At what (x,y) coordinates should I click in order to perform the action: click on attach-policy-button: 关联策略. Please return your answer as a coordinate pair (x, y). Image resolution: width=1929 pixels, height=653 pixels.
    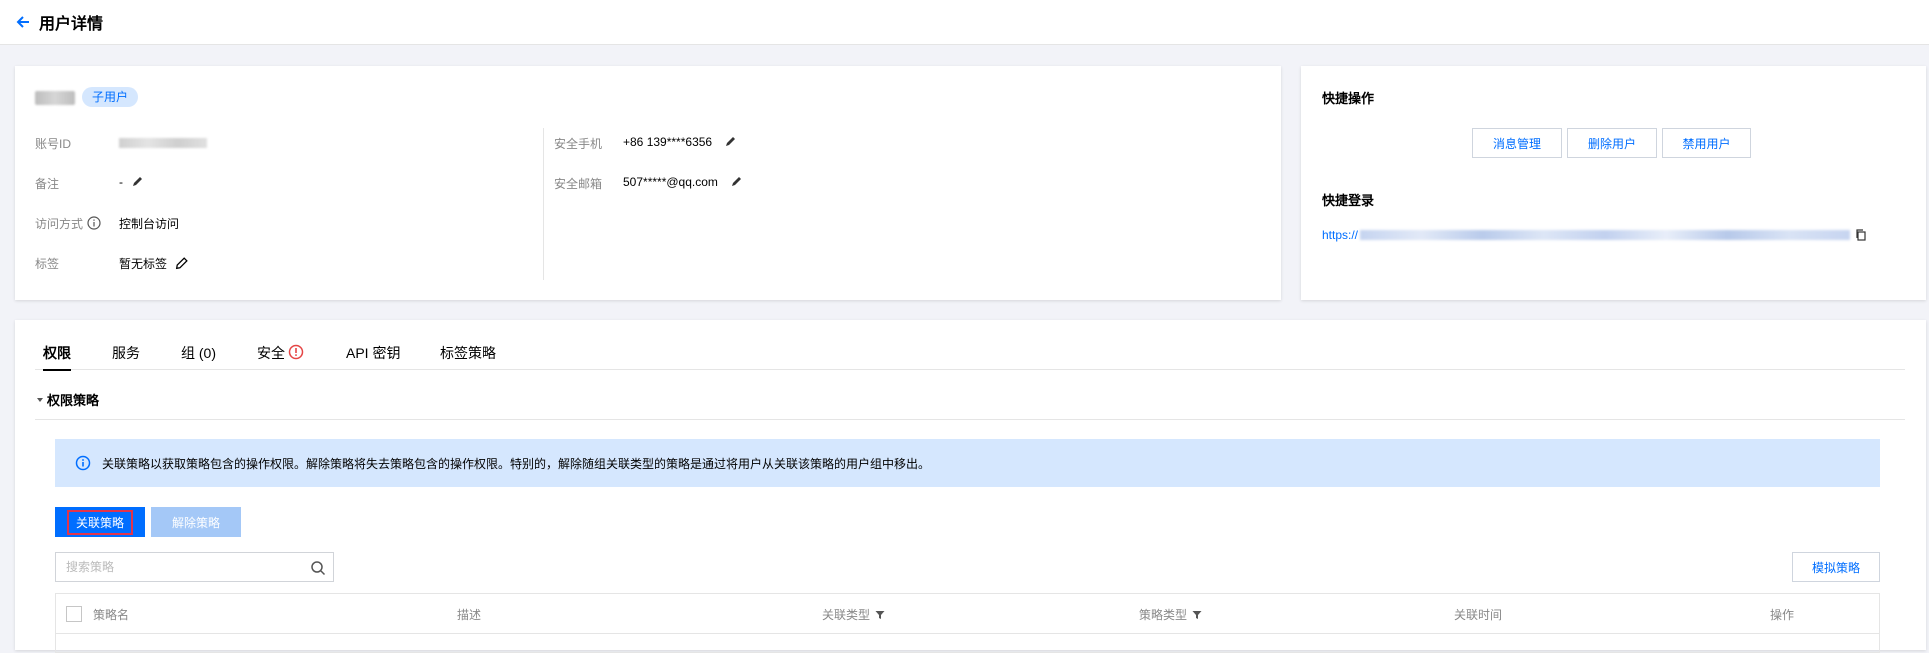
    Looking at the image, I should click on (100, 522).